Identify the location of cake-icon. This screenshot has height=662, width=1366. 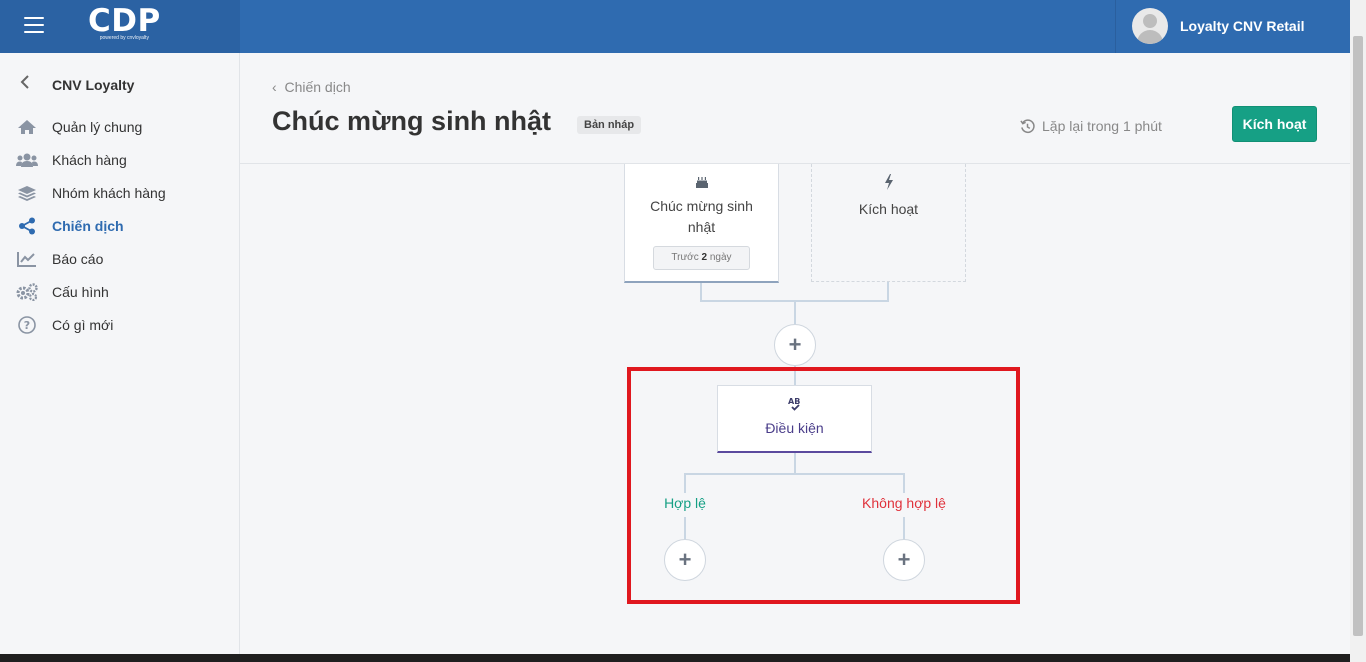
(701, 184).